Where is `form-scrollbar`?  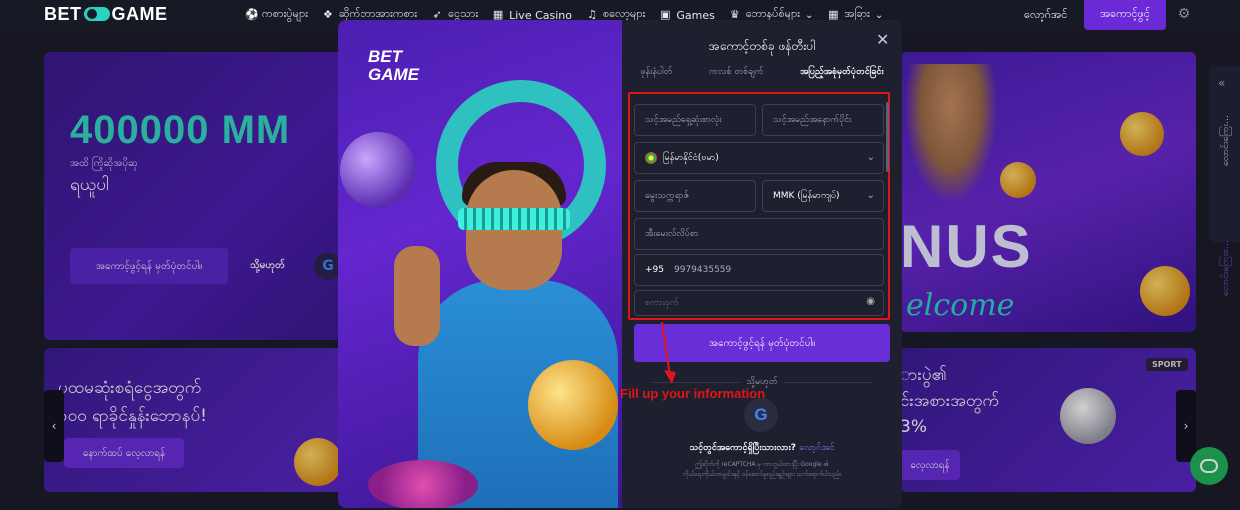
form-scrollbar is located at coordinates (887, 137).